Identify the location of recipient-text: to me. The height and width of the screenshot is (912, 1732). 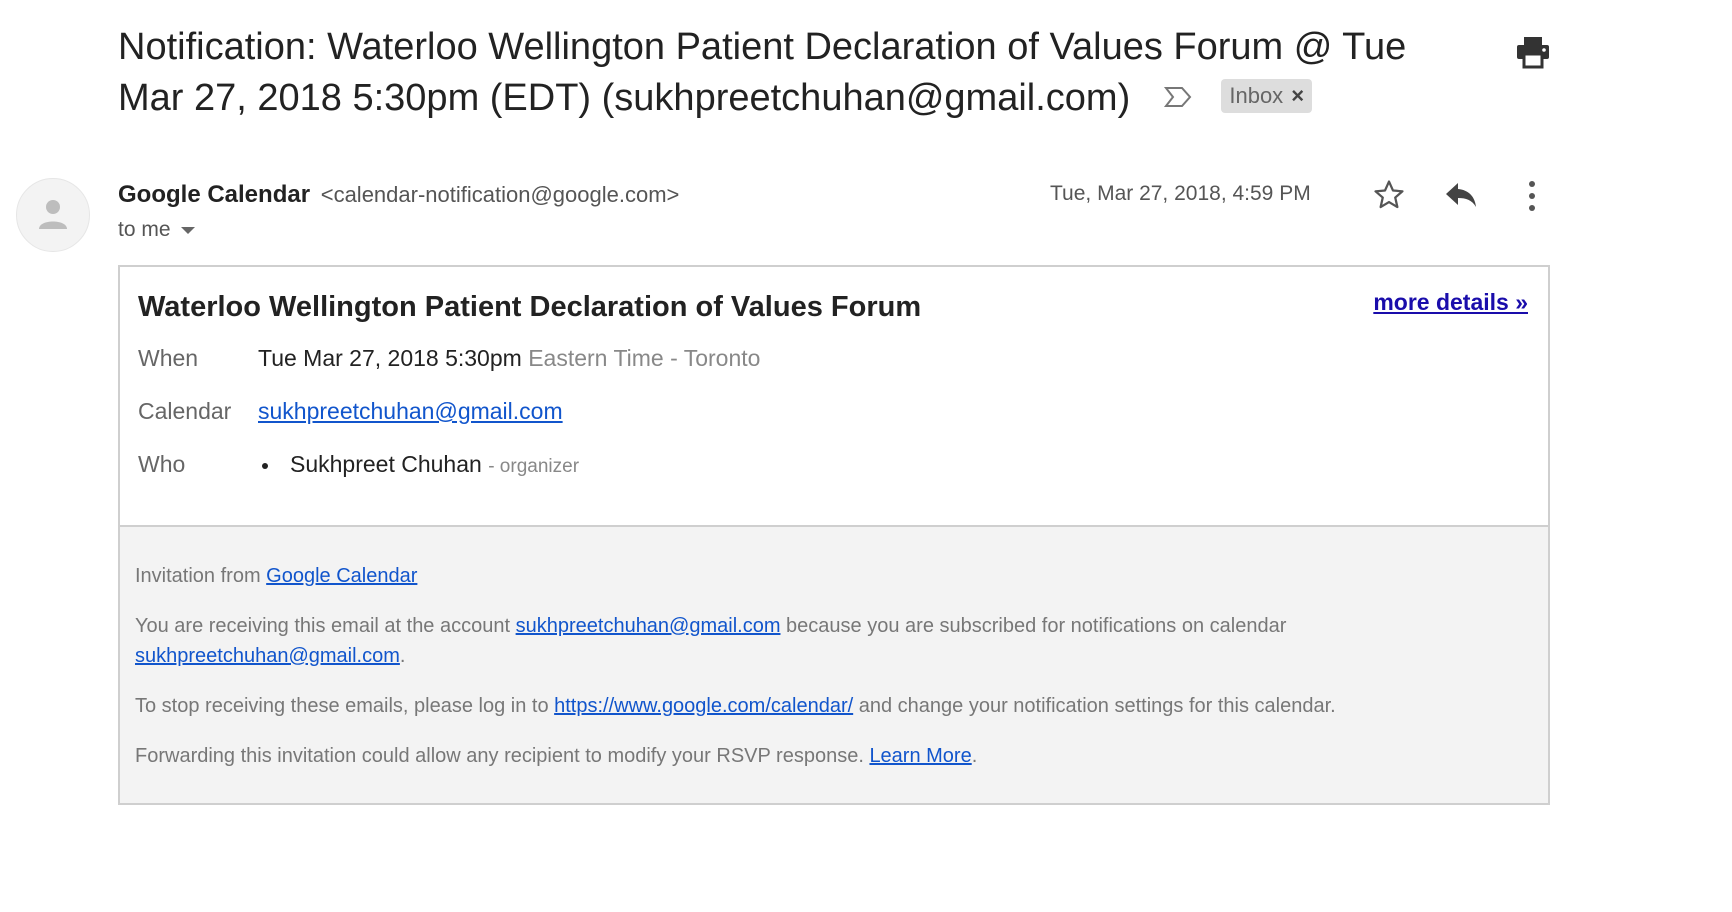
(144, 229).